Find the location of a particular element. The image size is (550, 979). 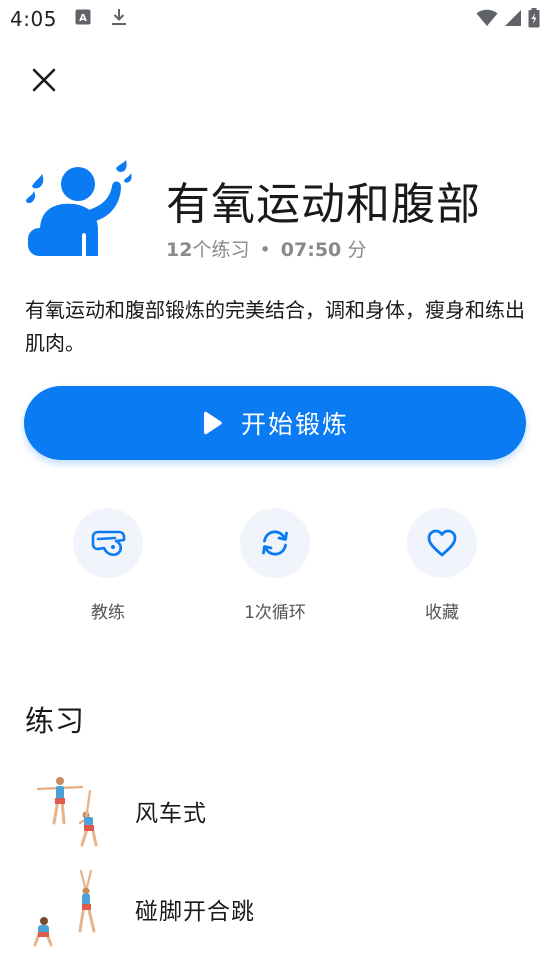

start-workout-button: 开始锻炼 is located at coordinates (275, 423).